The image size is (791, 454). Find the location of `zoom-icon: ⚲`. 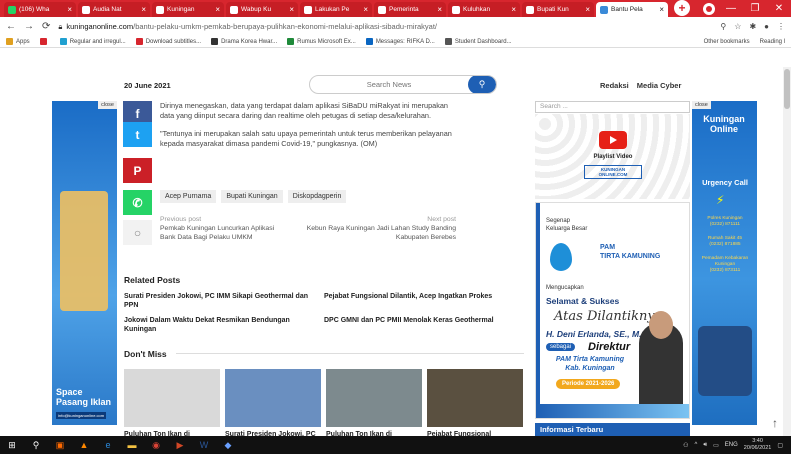

zoom-icon: ⚲ is located at coordinates (723, 26).